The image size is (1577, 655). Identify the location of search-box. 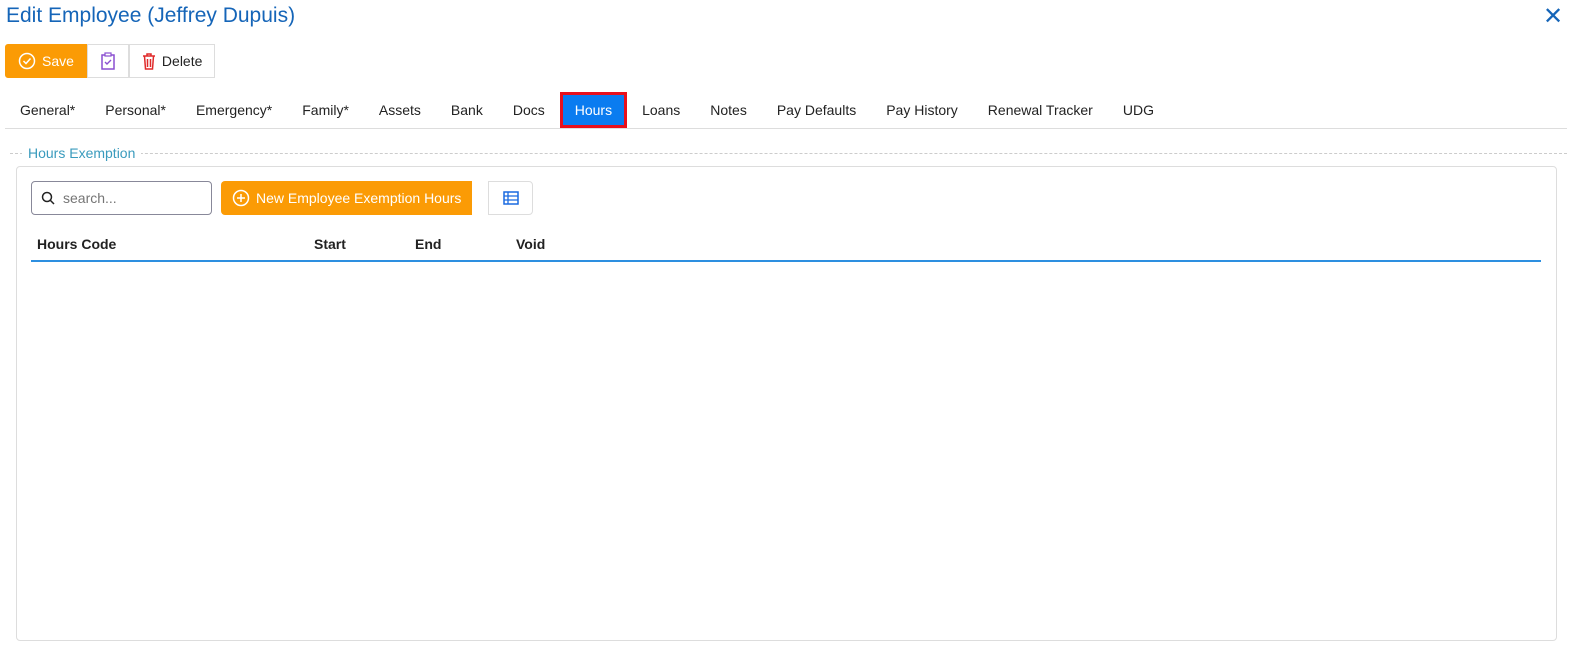
(121, 198).